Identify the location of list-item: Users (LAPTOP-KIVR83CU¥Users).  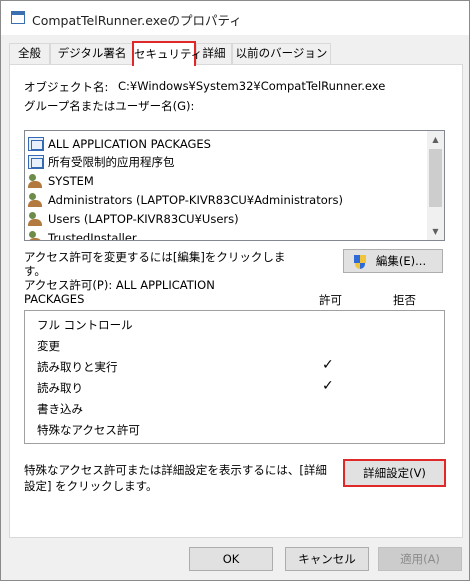
(228, 218).